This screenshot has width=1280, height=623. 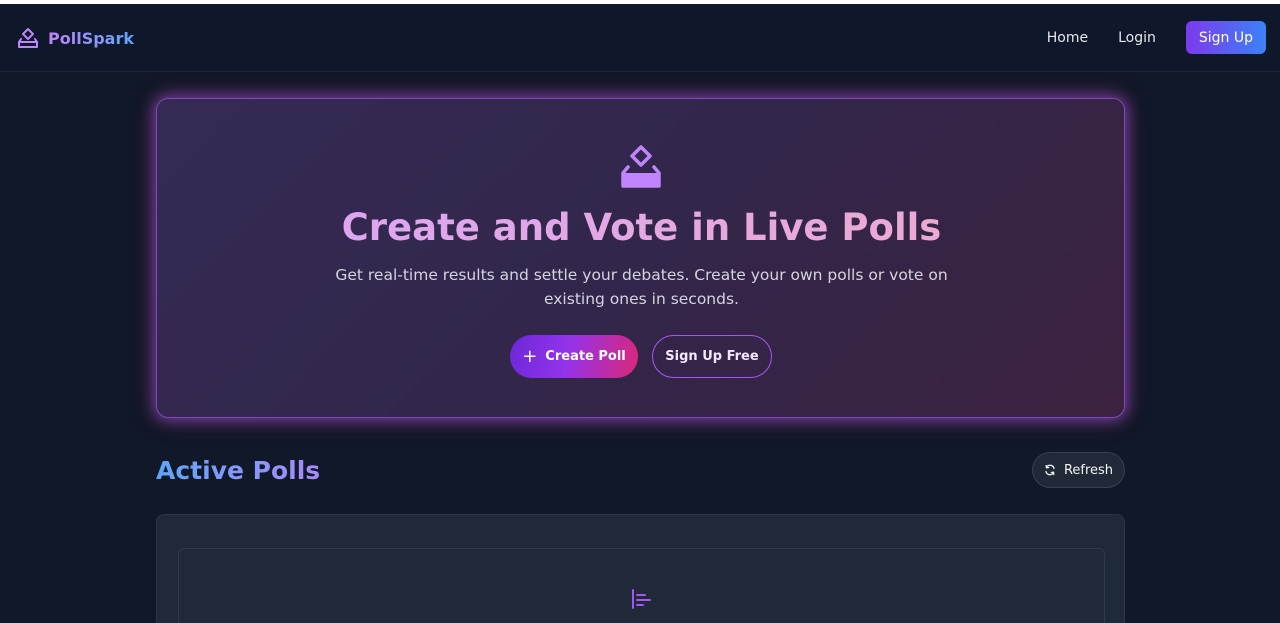 What do you see at coordinates (91, 38) in the screenshot?
I see `brand-name: PollSpark` at bounding box center [91, 38].